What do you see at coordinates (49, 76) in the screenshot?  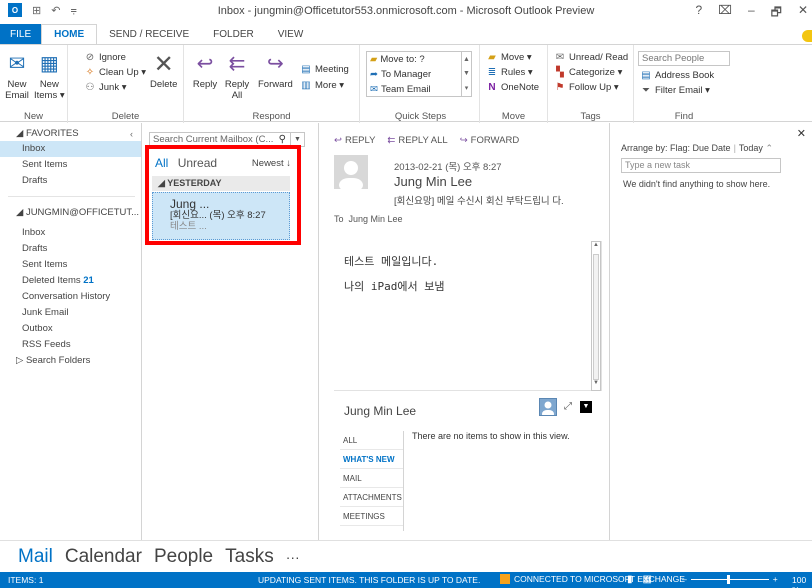 I see `new-items-button: ▦ New Items ▾` at bounding box center [49, 76].